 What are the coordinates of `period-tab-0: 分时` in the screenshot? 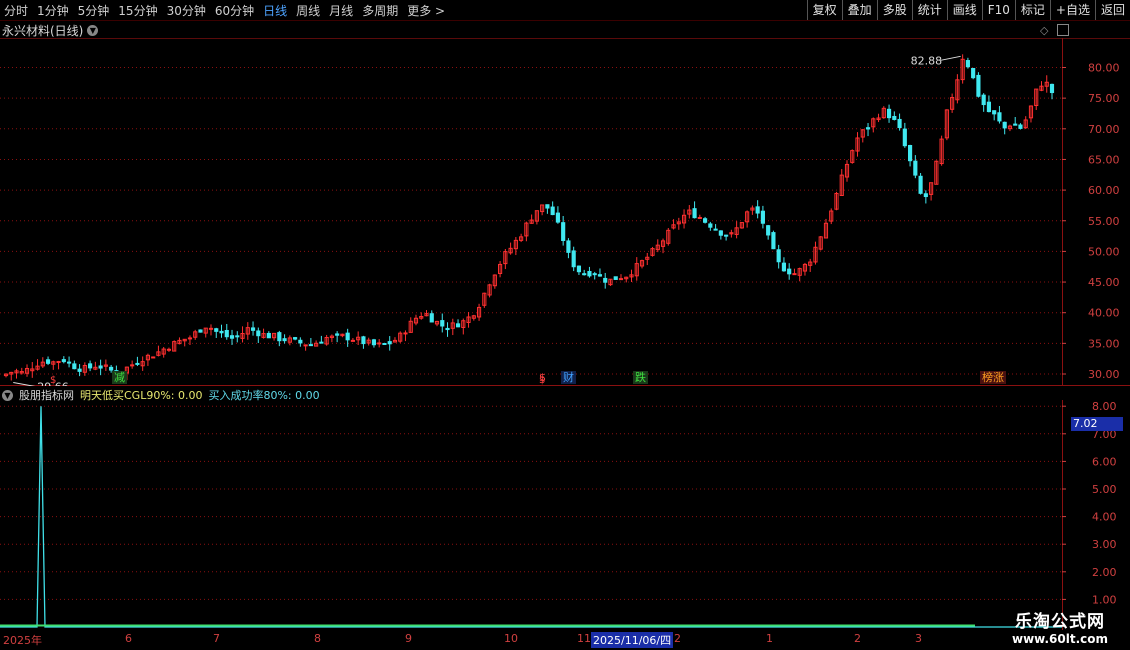 It's located at (16, 10).